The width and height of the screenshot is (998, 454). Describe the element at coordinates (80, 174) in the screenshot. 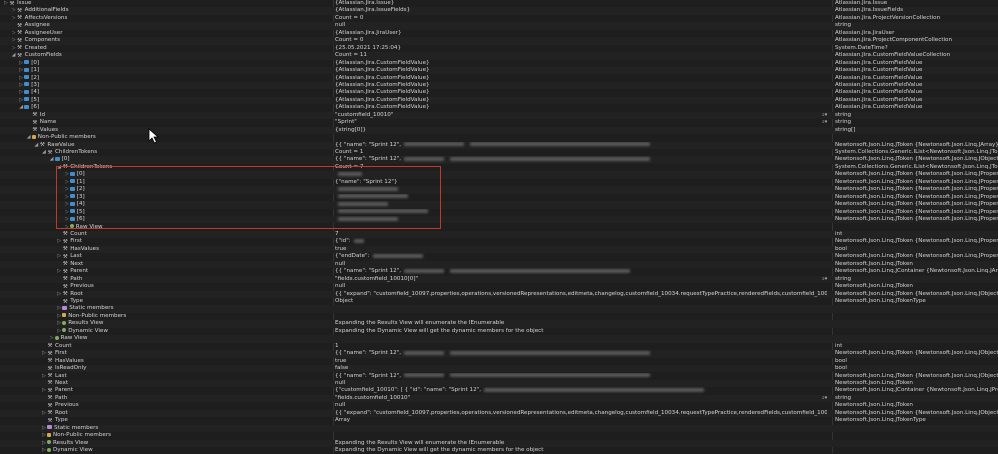

I see `member-name: [0]` at that location.